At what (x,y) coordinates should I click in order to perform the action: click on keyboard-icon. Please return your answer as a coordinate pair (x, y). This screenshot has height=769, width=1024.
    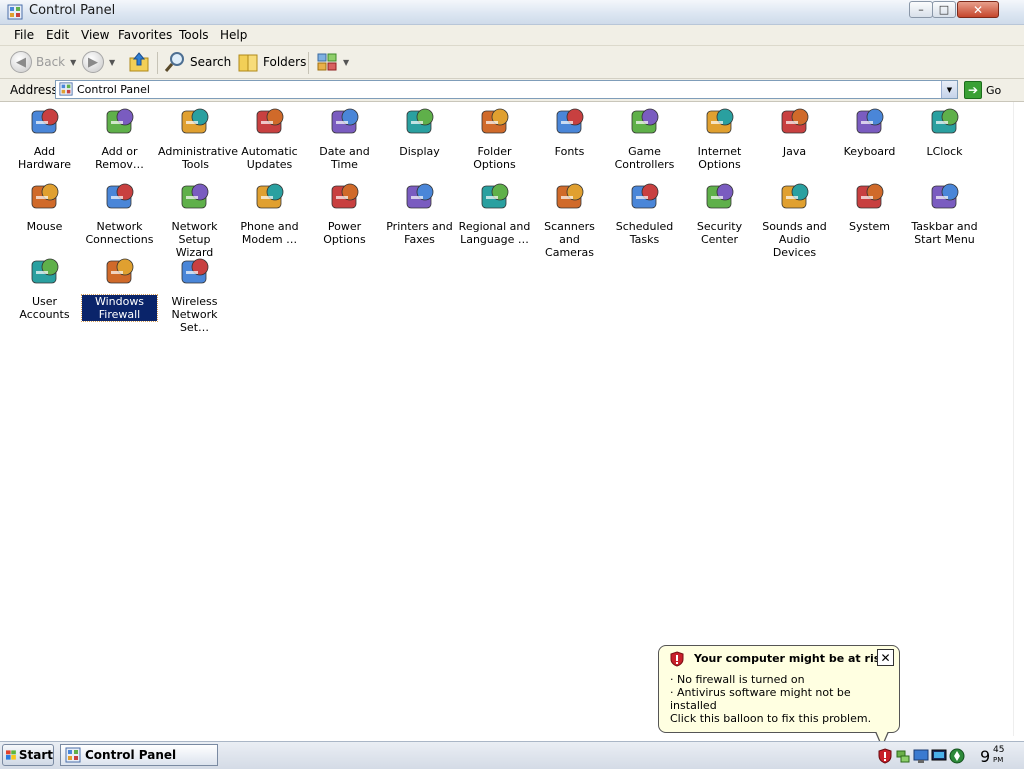
    Looking at the image, I should click on (869, 121).